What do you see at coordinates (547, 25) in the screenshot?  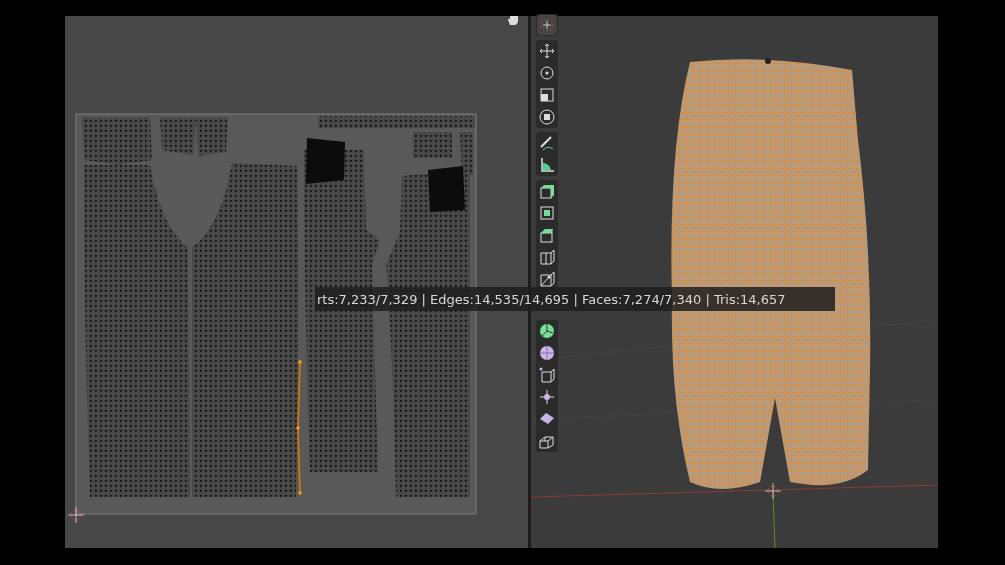 I see `cursor-tool-icon` at bounding box center [547, 25].